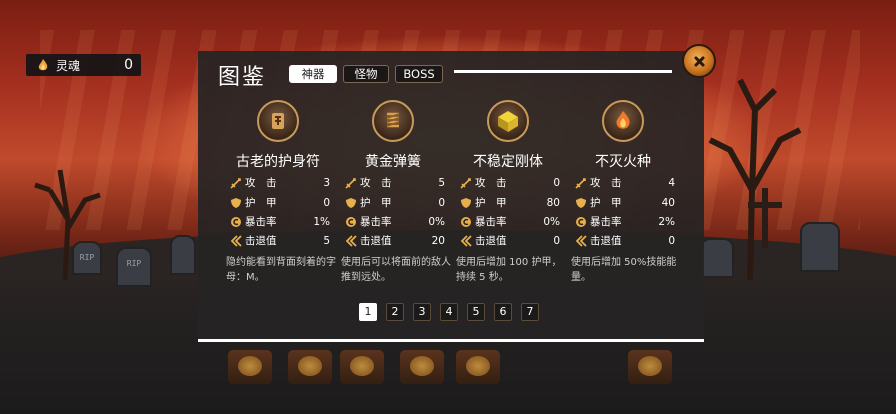 This screenshot has width=896, height=414. Describe the element at coordinates (476, 312) in the screenshot. I see `page-button: 5` at that location.